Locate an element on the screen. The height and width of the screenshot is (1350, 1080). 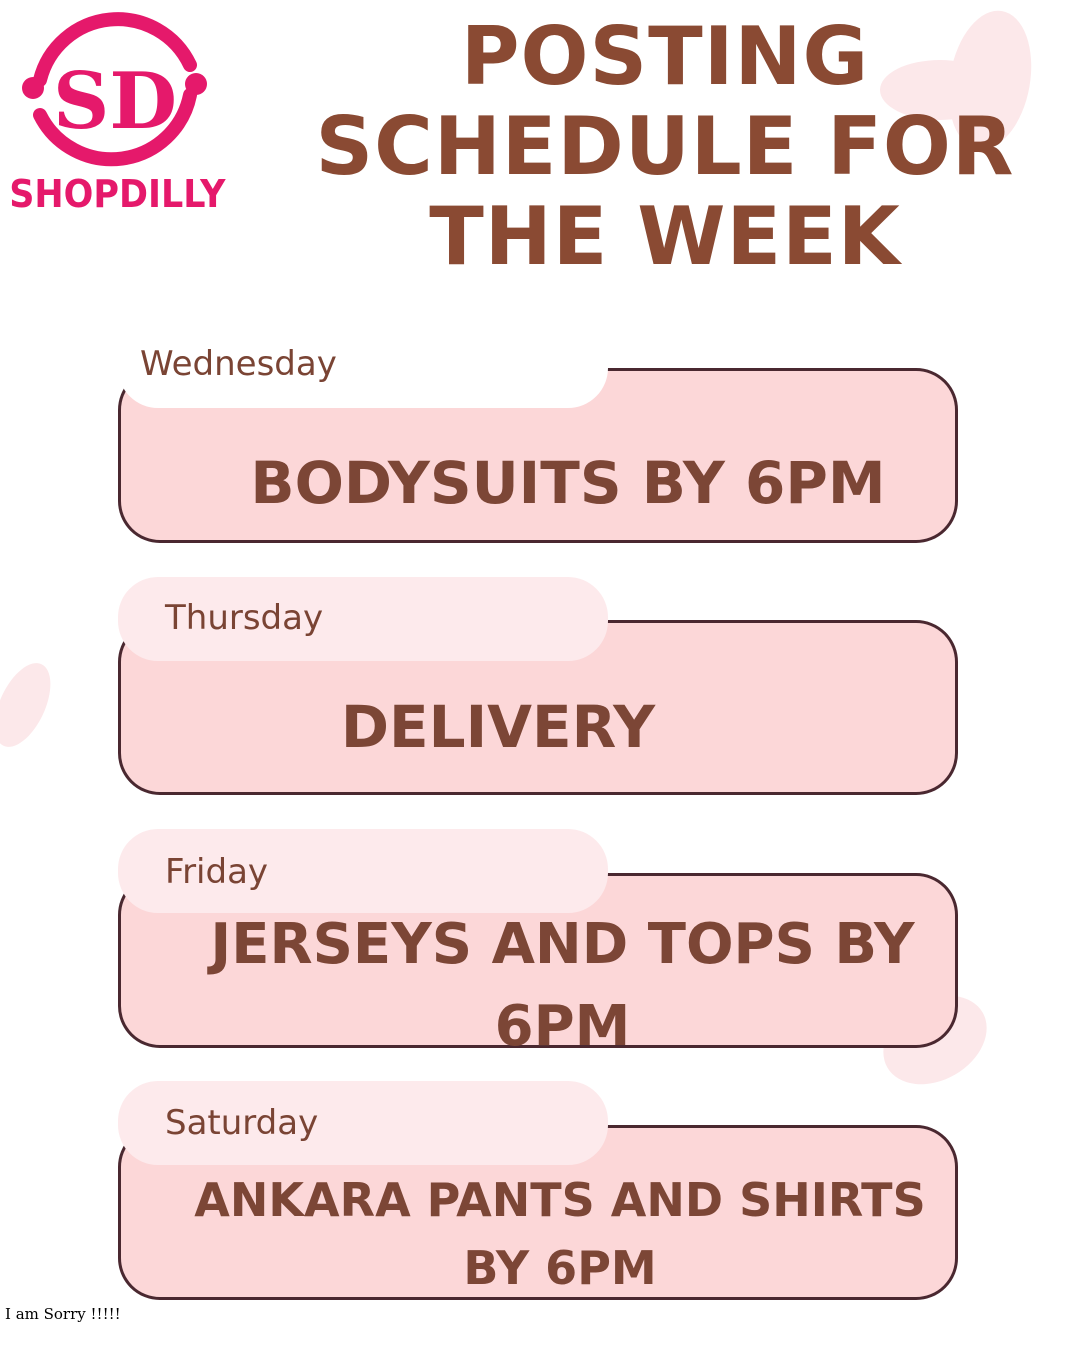
task-text: JERSEYS AND TOPS BY 6PM is located at coordinates (562, 985).